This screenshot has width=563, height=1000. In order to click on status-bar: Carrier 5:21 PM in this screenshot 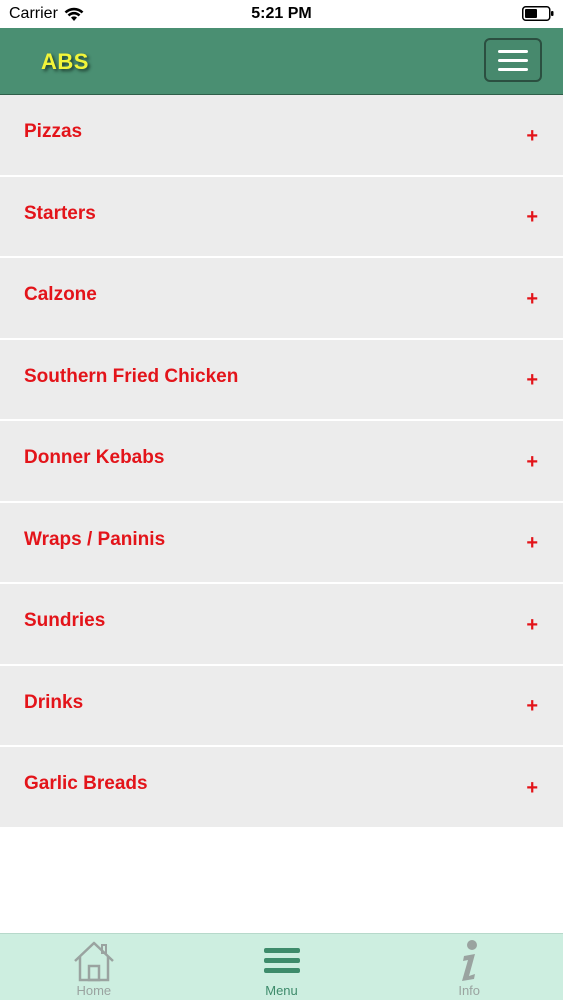, I will do `click(281, 14)`.